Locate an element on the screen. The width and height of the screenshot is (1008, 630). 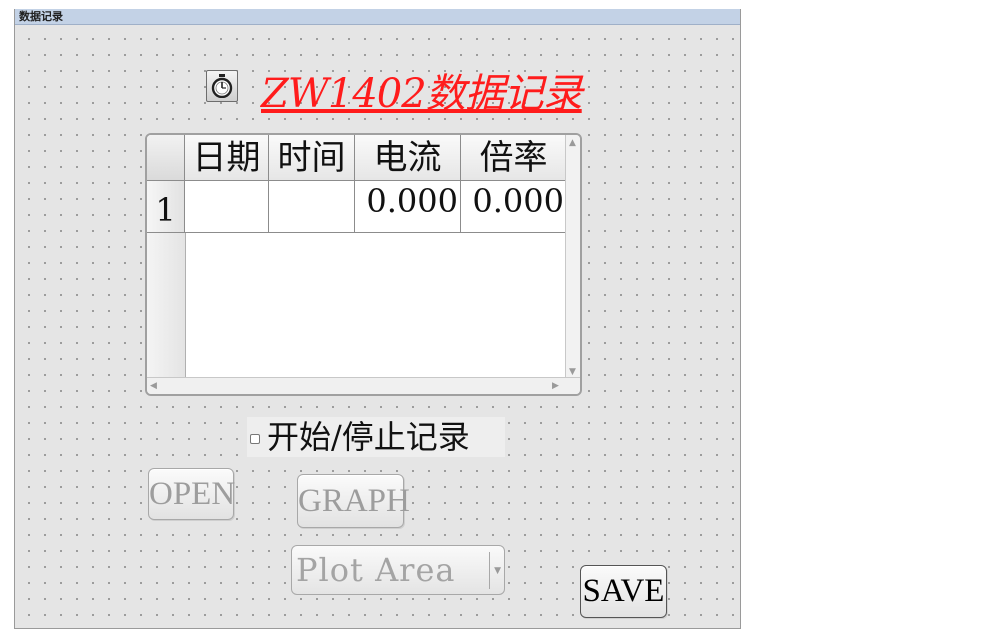
record-toggle: 开始/停止记录 is located at coordinates (376, 437).